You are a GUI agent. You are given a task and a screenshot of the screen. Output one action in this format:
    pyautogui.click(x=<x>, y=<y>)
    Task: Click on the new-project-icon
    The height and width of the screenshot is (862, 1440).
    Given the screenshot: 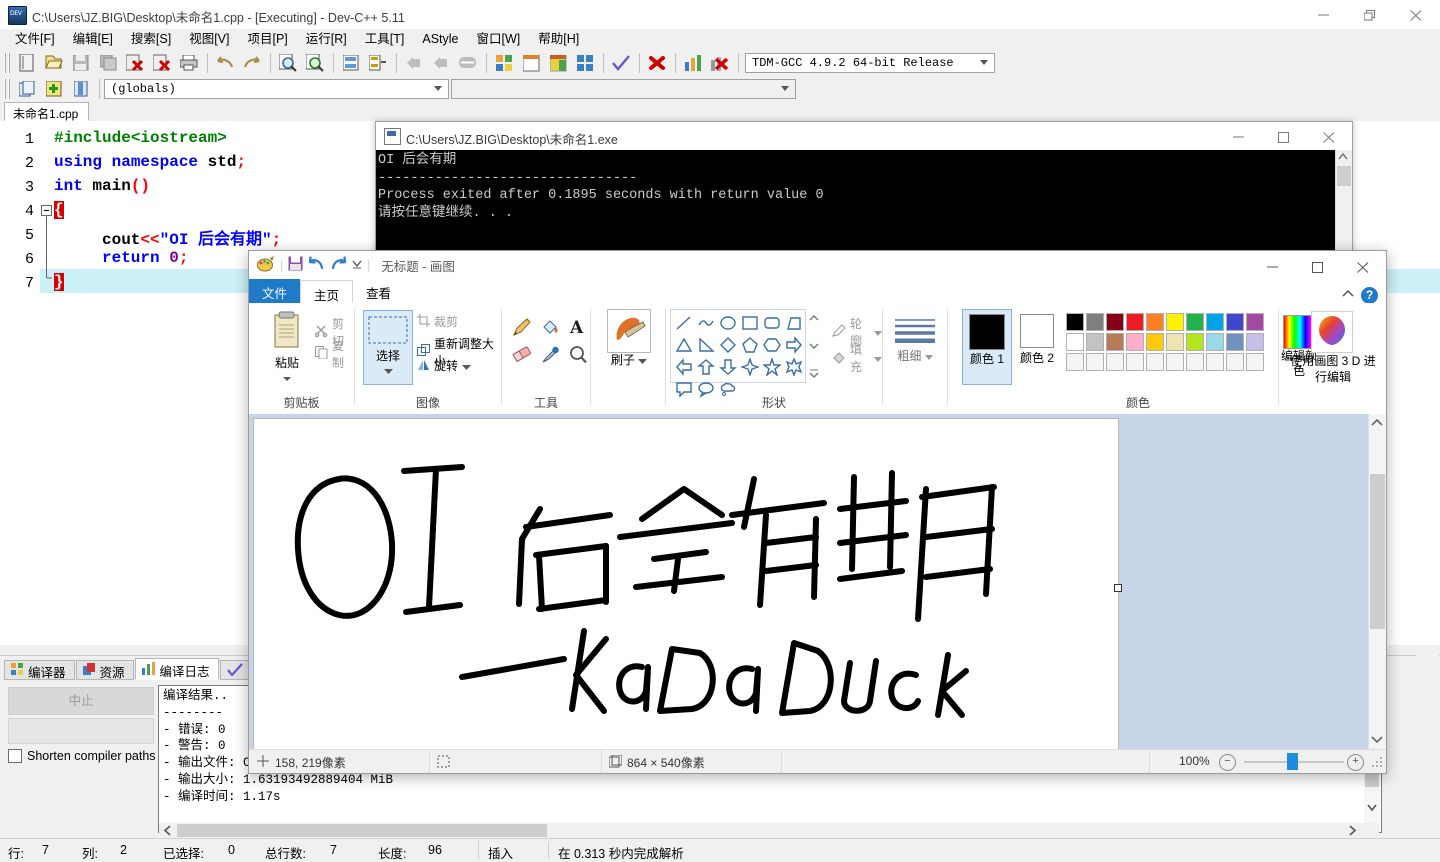 What is the action you would take?
    pyautogui.click(x=27, y=89)
    